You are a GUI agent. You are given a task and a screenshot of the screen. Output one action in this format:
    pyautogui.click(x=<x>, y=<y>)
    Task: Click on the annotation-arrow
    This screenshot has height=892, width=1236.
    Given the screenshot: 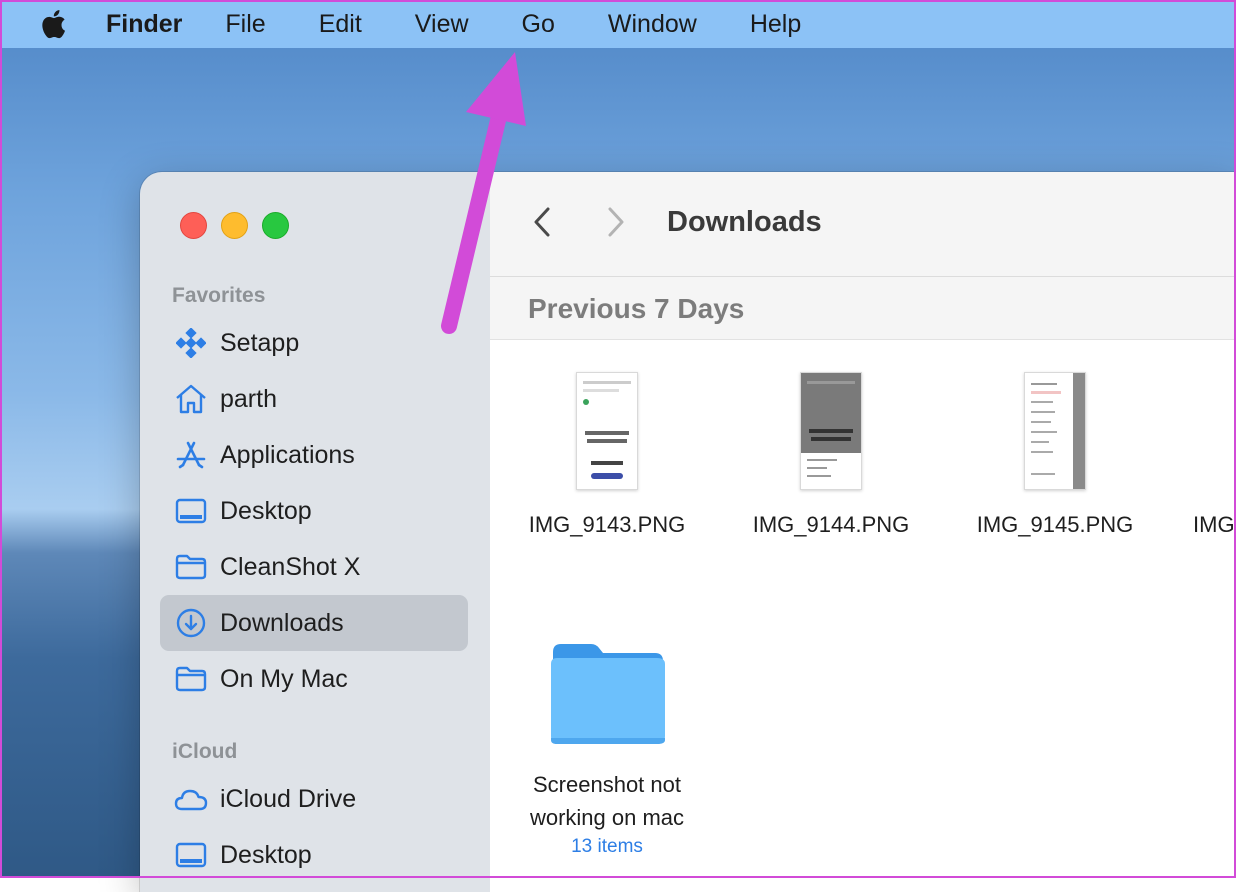 What is the action you would take?
    pyautogui.click(x=483, y=193)
    